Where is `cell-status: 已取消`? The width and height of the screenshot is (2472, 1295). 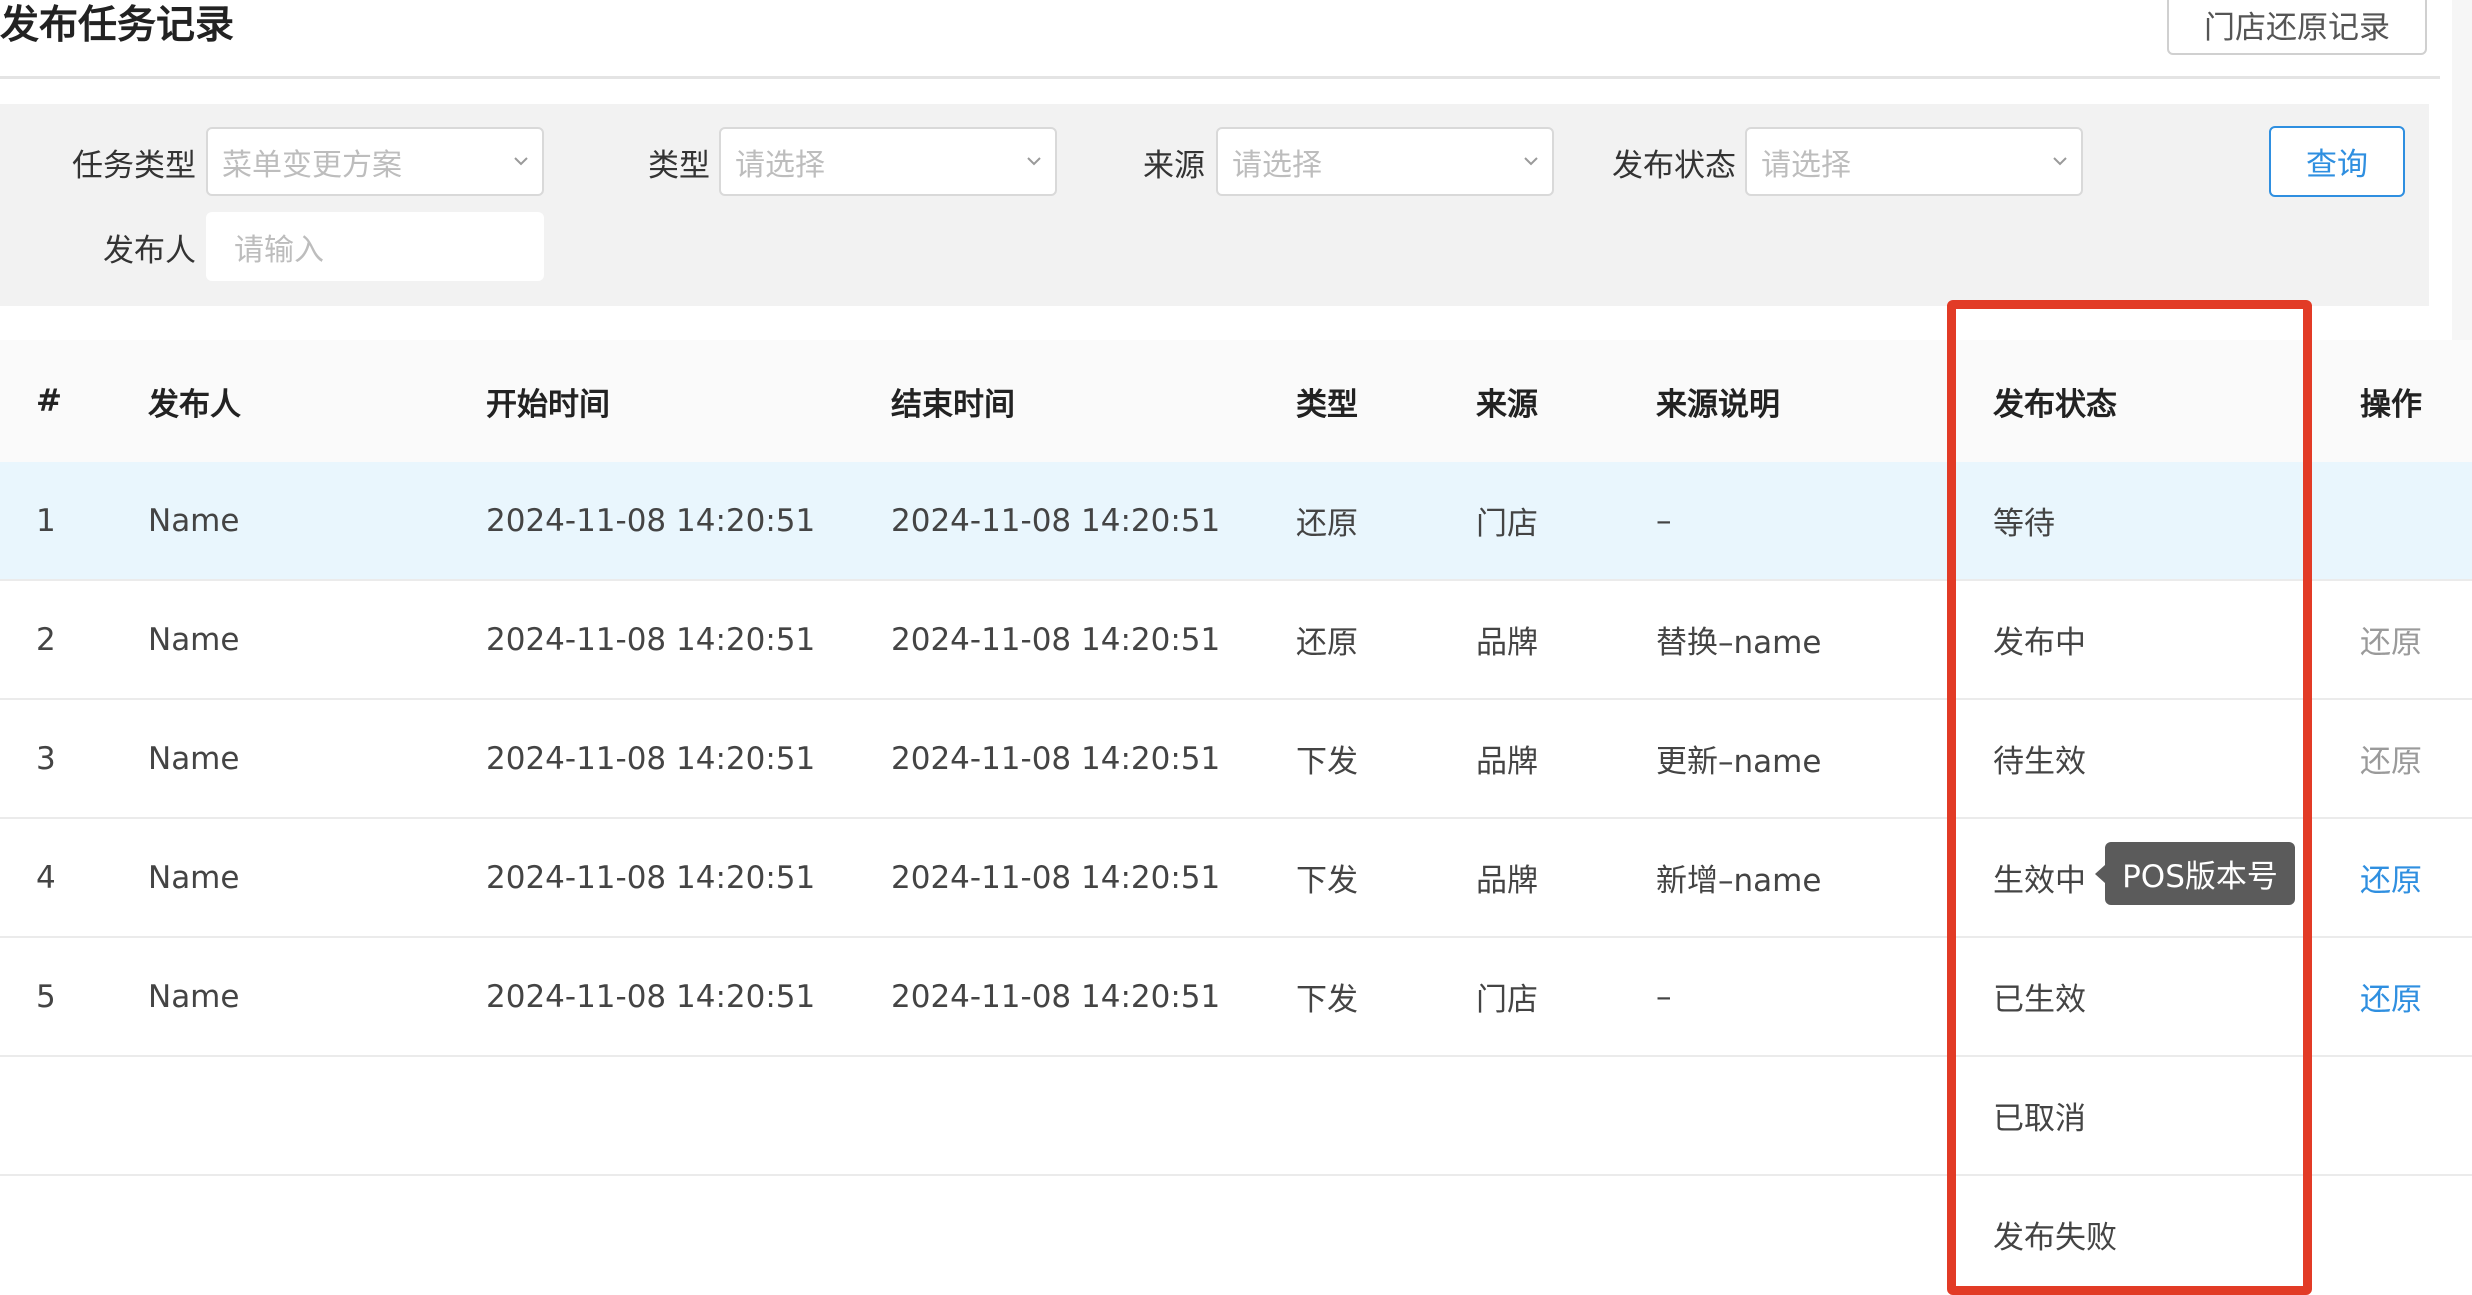 cell-status: 已取消 is located at coordinates (2039, 1119).